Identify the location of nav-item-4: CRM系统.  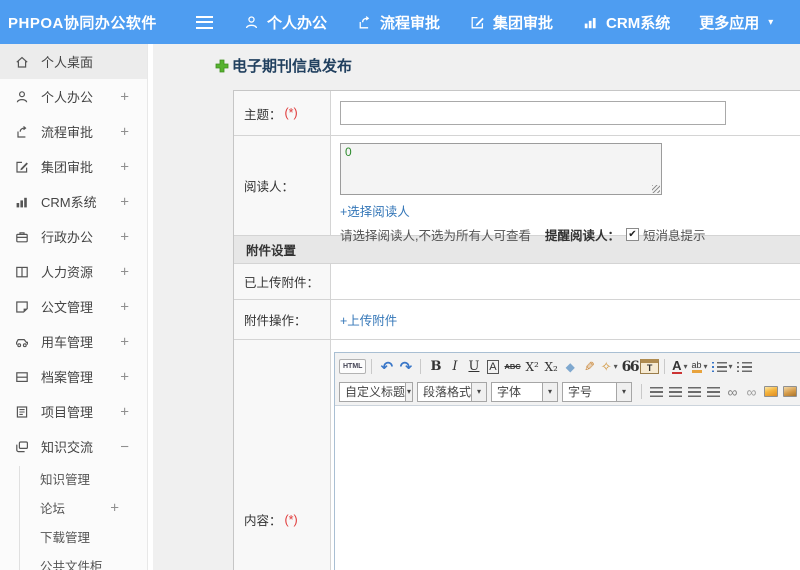
(626, 22).